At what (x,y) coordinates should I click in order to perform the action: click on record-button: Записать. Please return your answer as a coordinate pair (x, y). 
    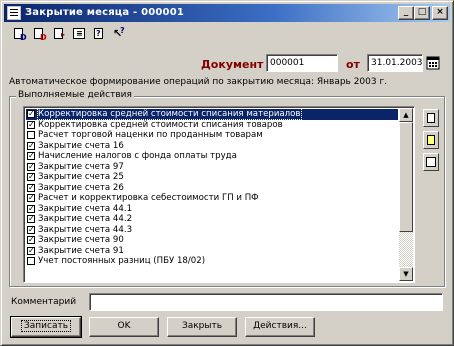
    Looking at the image, I should click on (46, 327).